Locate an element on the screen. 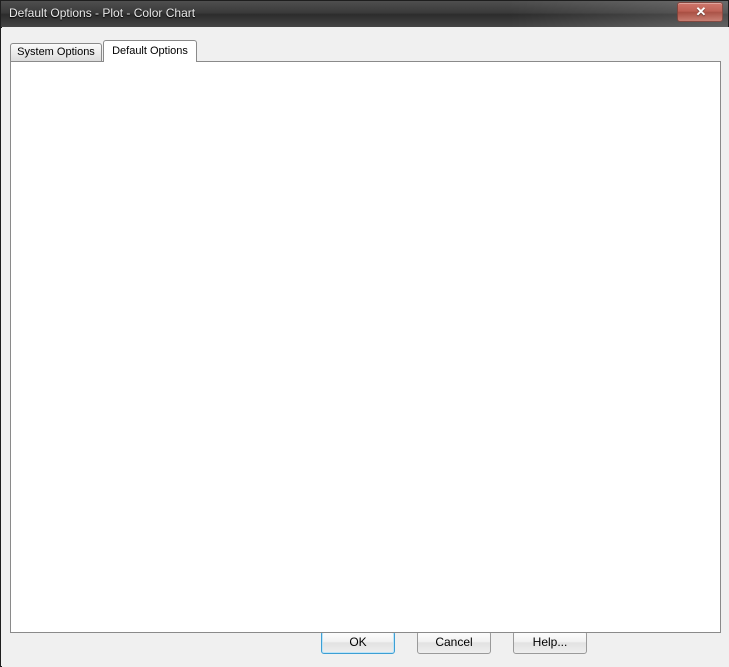 This screenshot has height=667, width=729. close-button: ✕ is located at coordinates (700, 12).